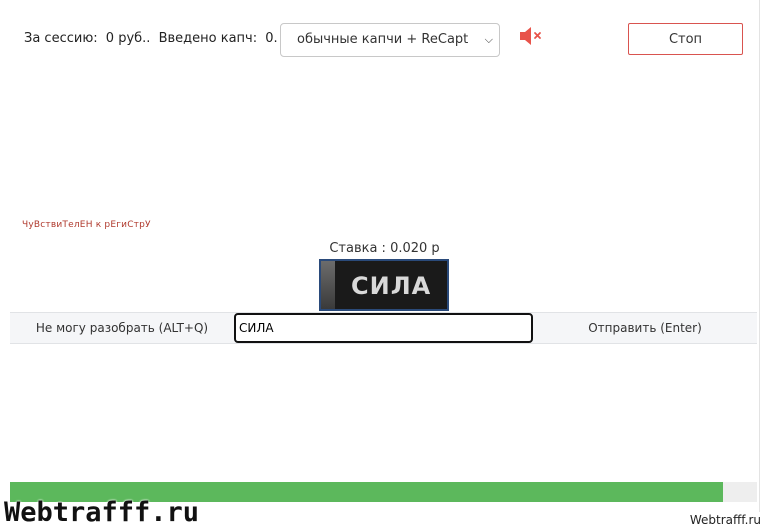  I want to click on watermark-left: Webtrafff.ru, so click(102, 512).